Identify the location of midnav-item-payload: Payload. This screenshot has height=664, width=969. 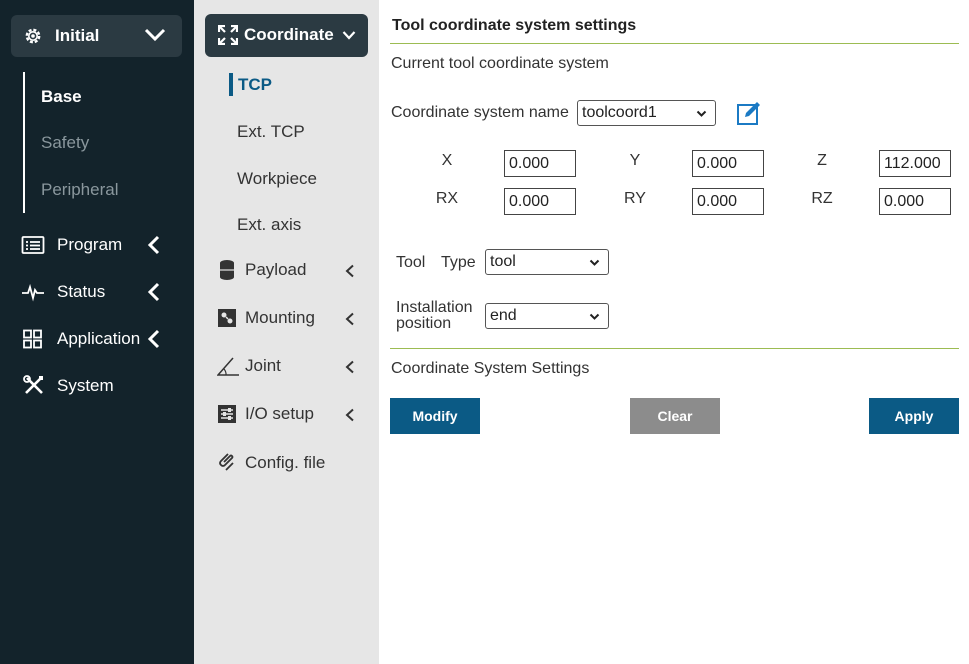
(292, 270).